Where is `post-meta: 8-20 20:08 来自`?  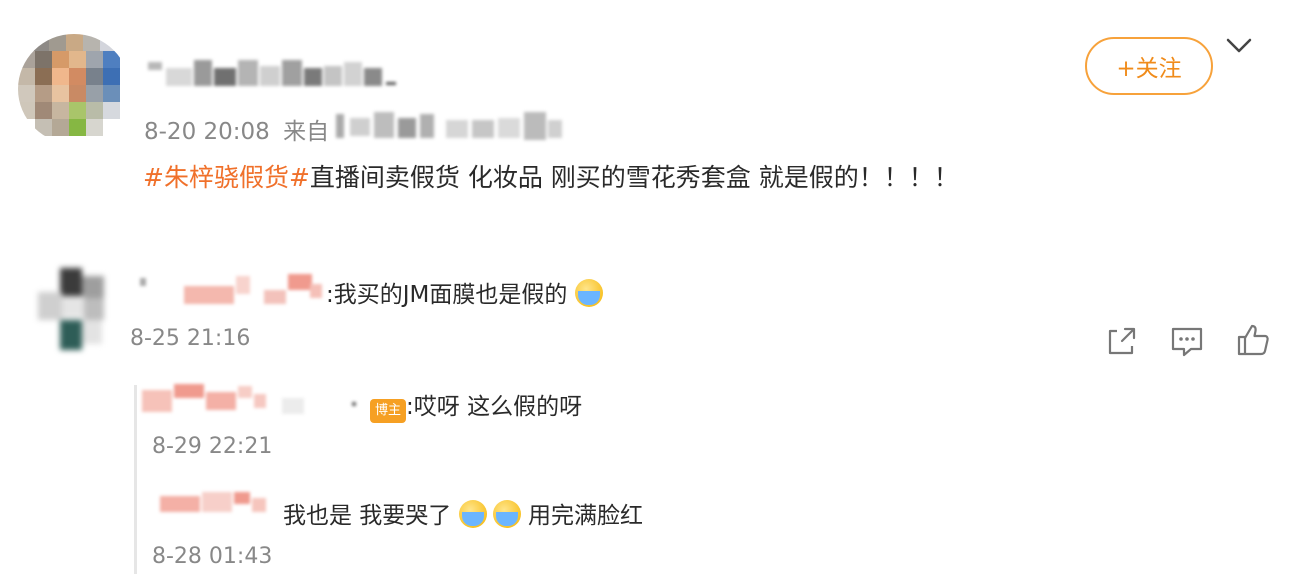 post-meta: 8-20 20:08 来自 is located at coordinates (236, 129).